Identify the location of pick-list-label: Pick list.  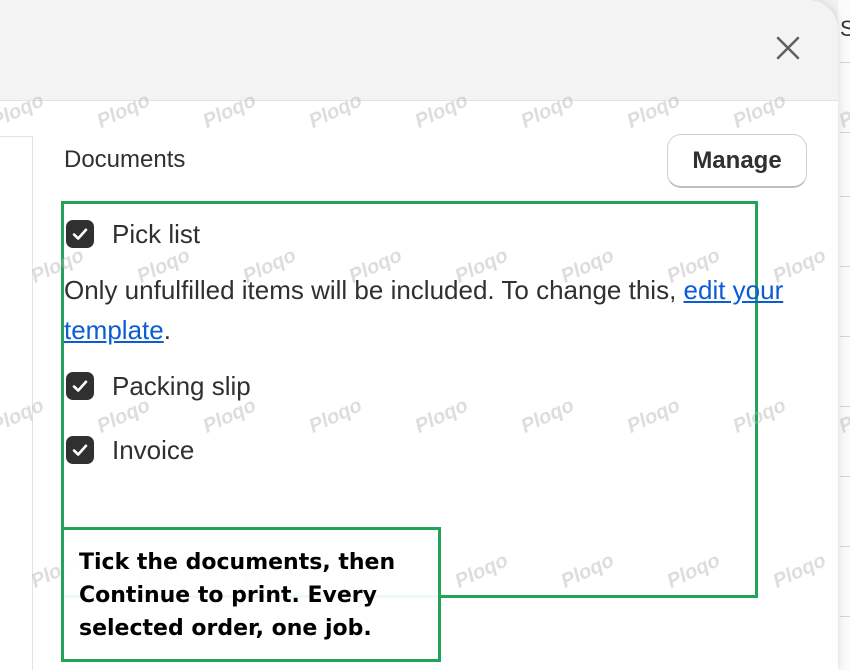
(156, 233).